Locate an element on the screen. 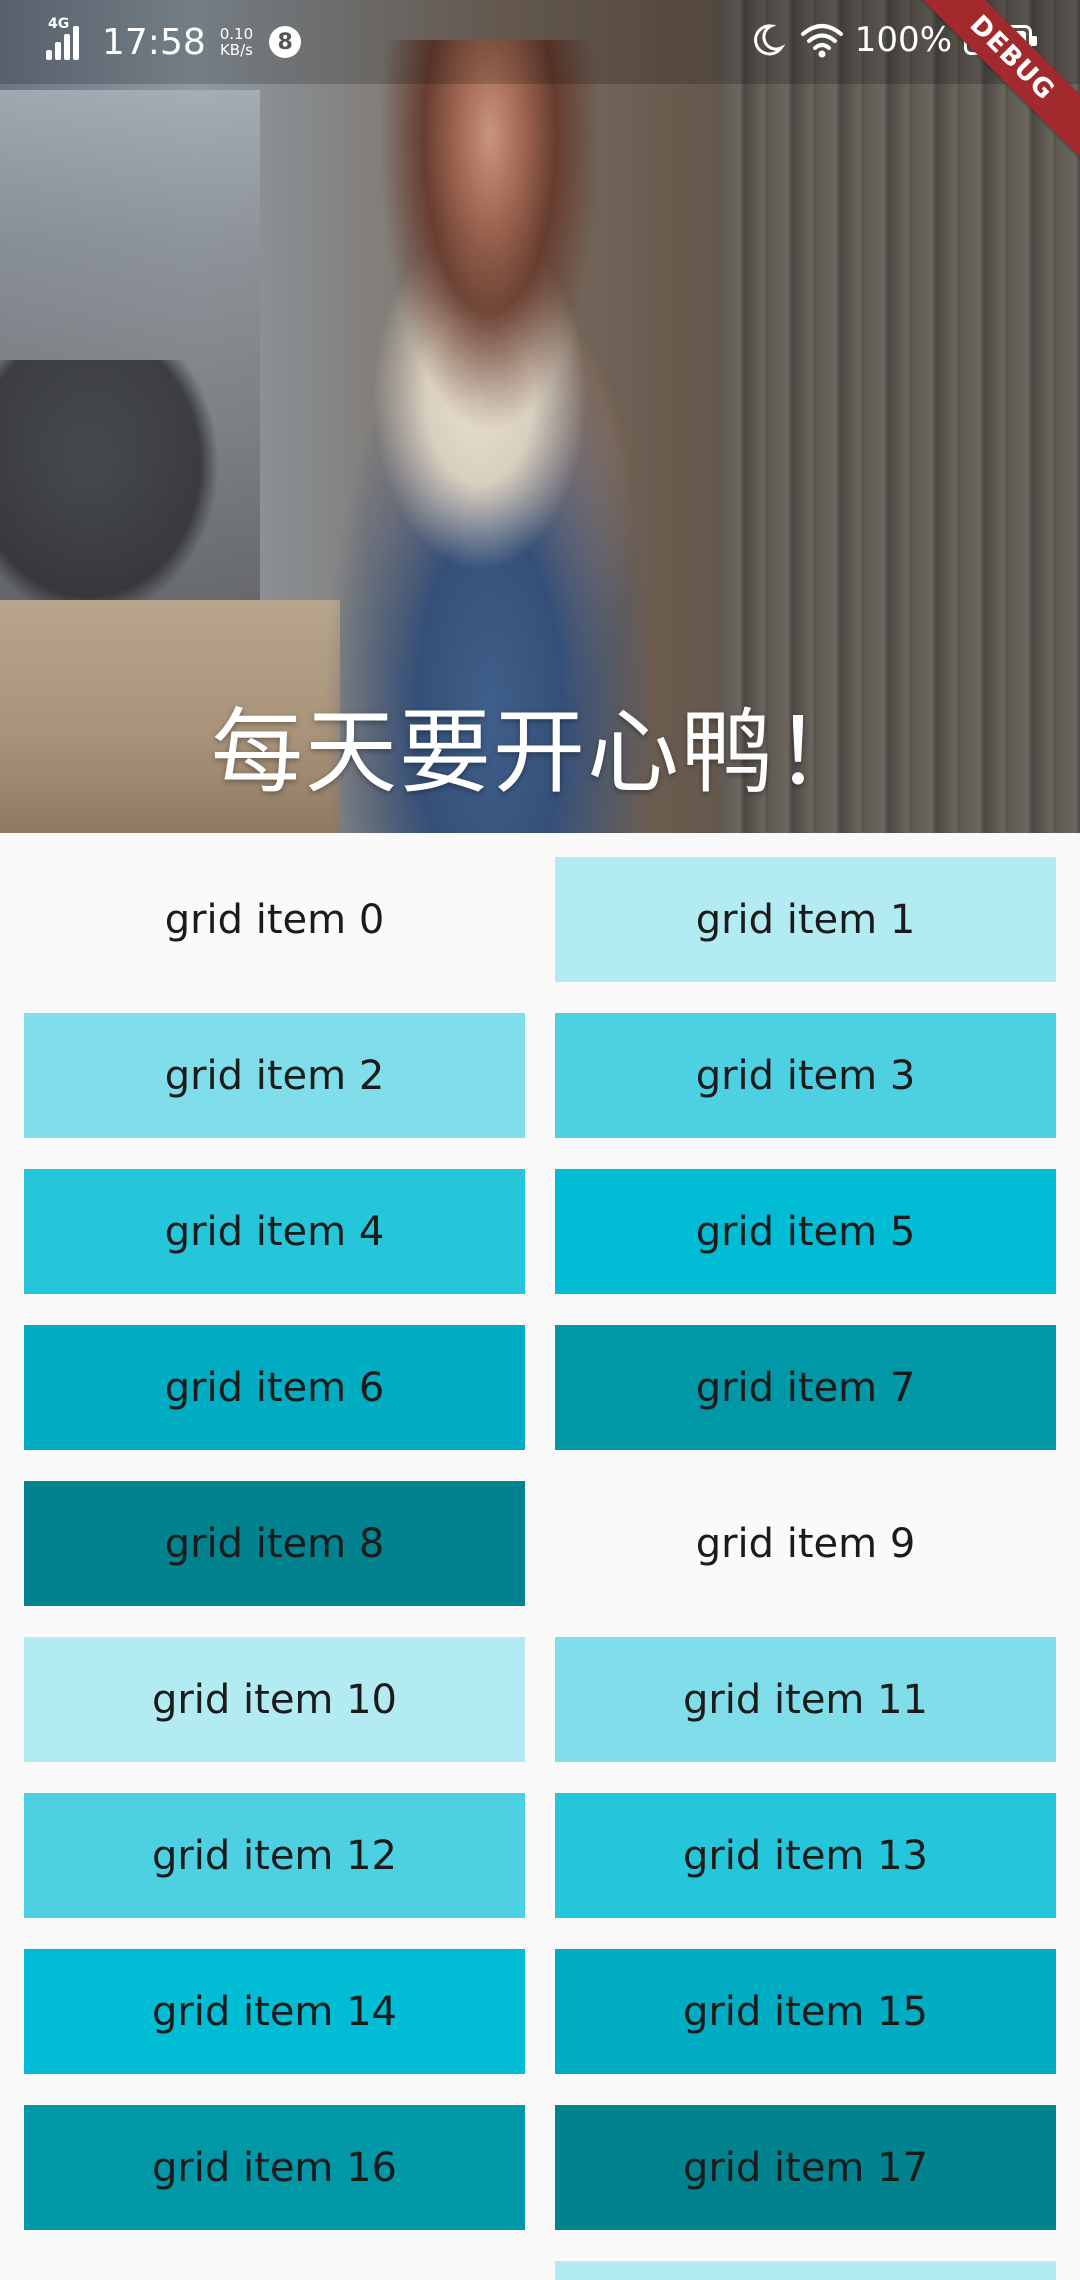 Image resolution: width=1080 pixels, height=2280 pixels. status-time: 17:58 is located at coordinates (154, 42).